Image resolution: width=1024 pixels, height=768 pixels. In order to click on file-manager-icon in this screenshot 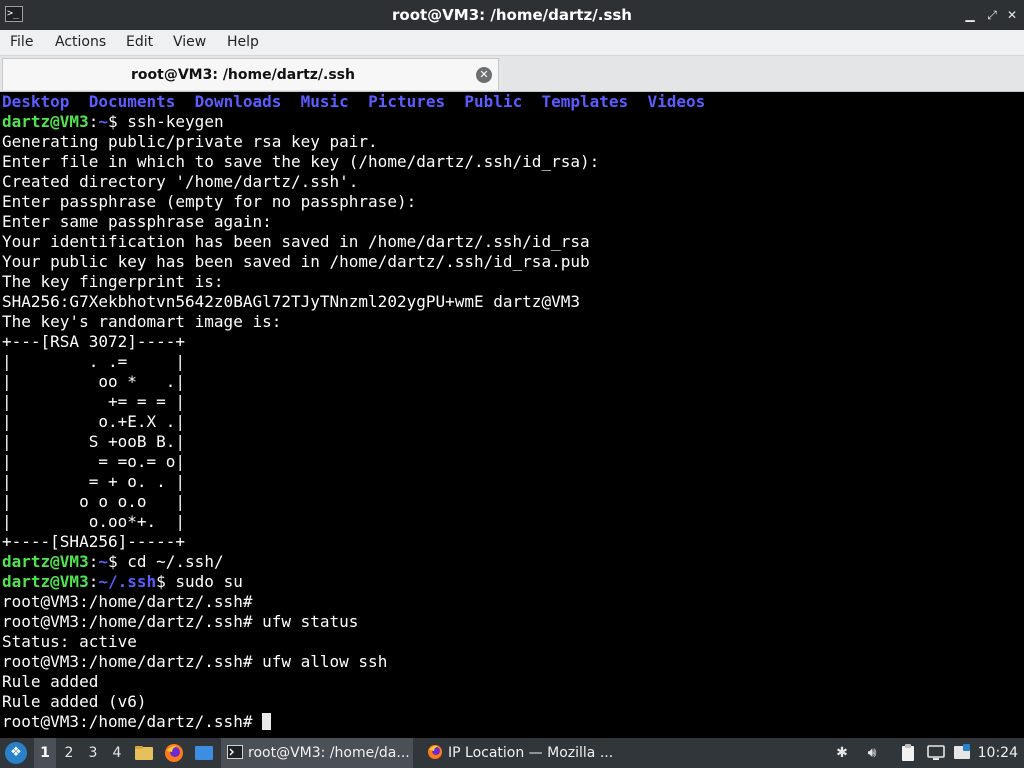, I will do `click(144, 753)`.